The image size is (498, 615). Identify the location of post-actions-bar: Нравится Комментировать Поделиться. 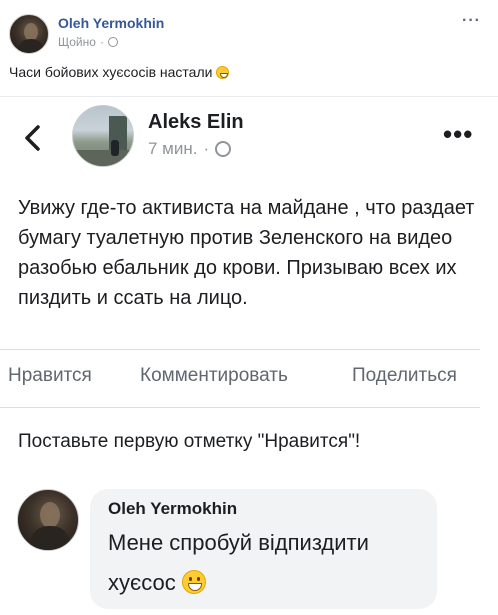
(249, 380).